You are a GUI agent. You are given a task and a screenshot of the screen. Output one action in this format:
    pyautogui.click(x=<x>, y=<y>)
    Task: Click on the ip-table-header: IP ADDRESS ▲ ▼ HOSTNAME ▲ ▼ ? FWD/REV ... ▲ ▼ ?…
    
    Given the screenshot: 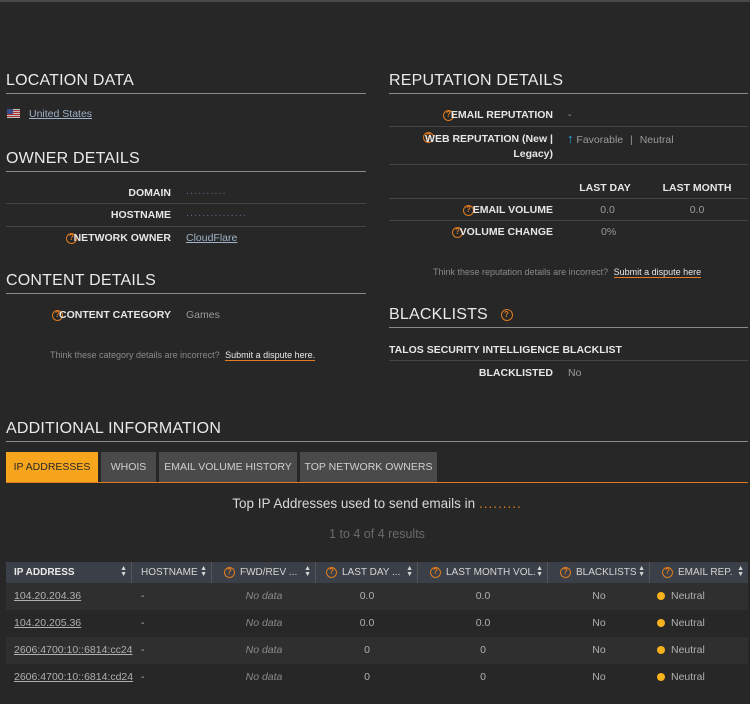 What is the action you would take?
    pyautogui.click(x=377, y=572)
    